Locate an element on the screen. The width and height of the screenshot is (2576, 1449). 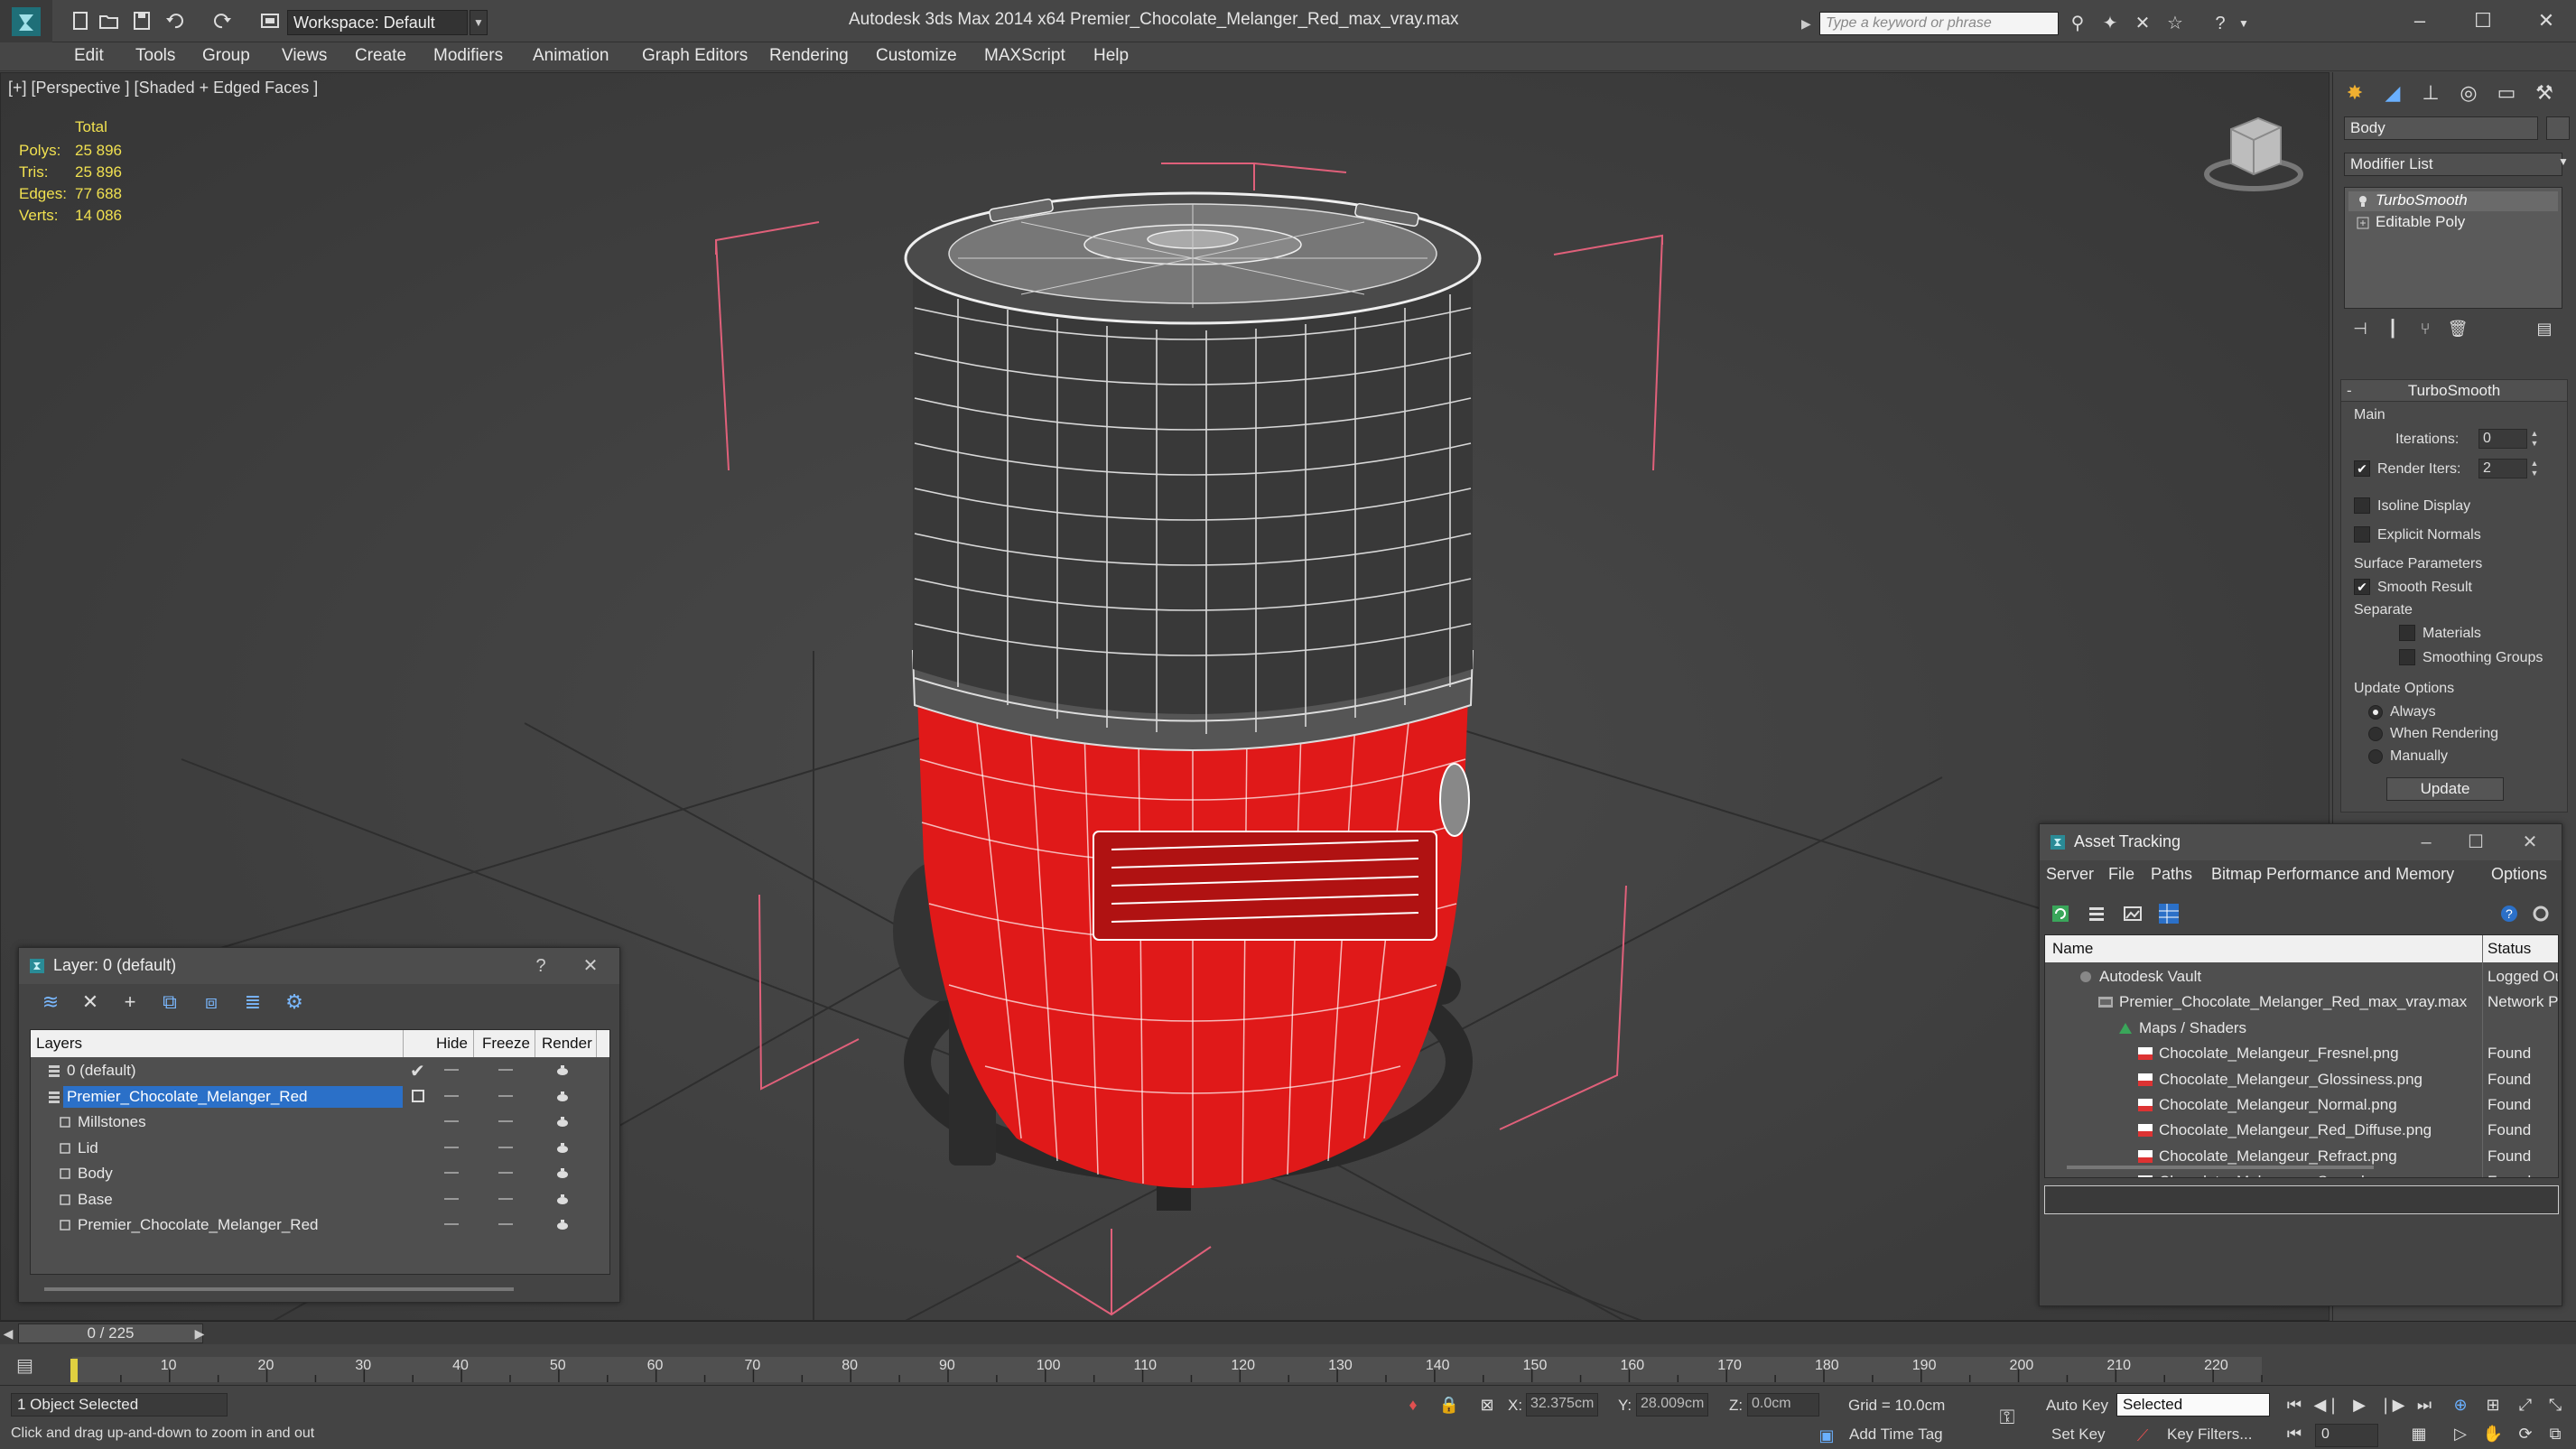
binoculars-icon: ⚲ is located at coordinates (2077, 23).